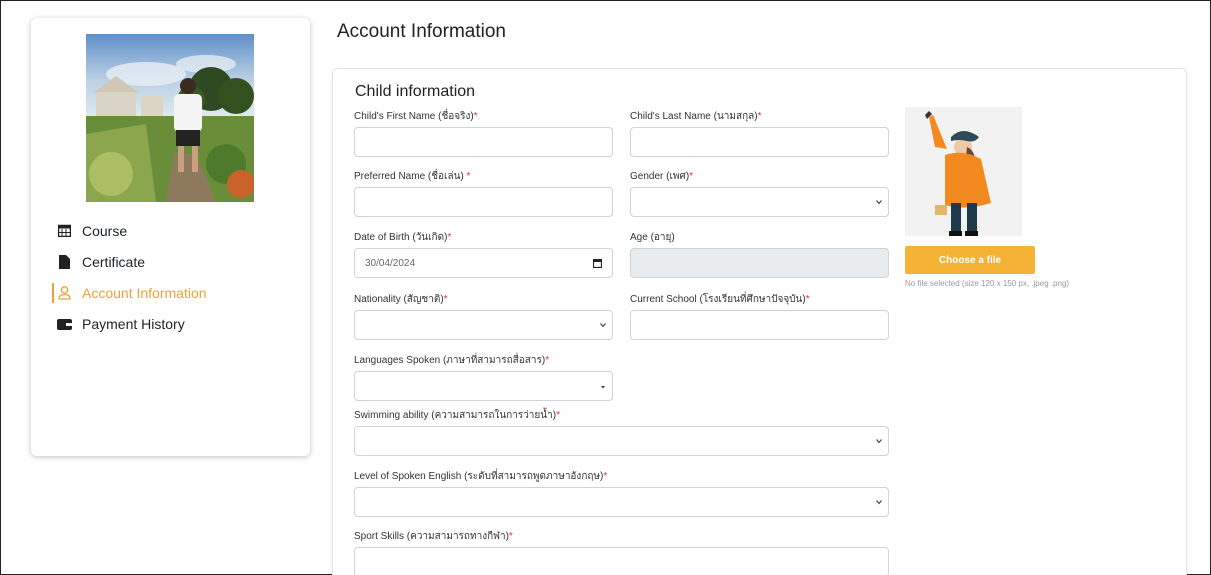 This screenshot has height=575, width=1211. What do you see at coordinates (433, 536) in the screenshot?
I see `sport-skills-label: Sport Skills (ความสามารถทางกีฬา)*` at bounding box center [433, 536].